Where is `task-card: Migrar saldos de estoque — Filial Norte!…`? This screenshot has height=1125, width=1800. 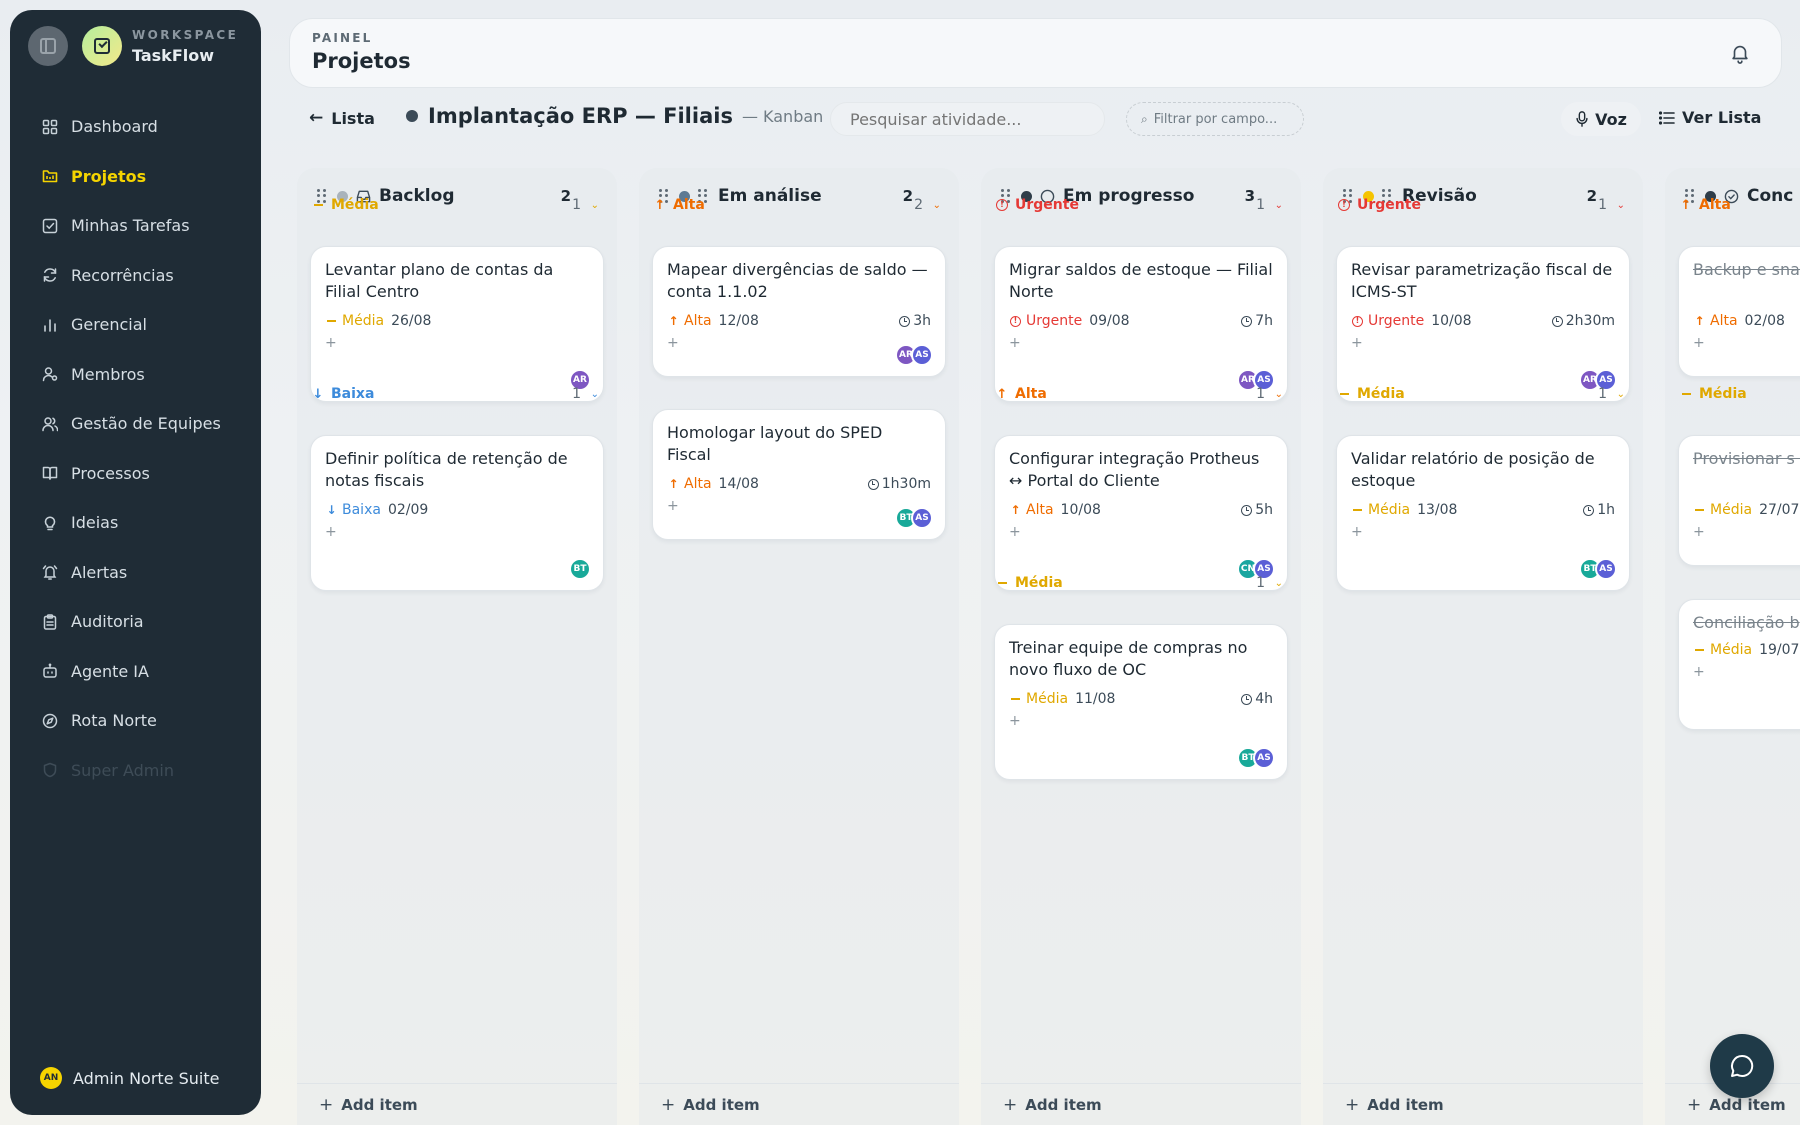
task-card: Migrar saldos de estoque — Filial Norte!… is located at coordinates (1141, 324).